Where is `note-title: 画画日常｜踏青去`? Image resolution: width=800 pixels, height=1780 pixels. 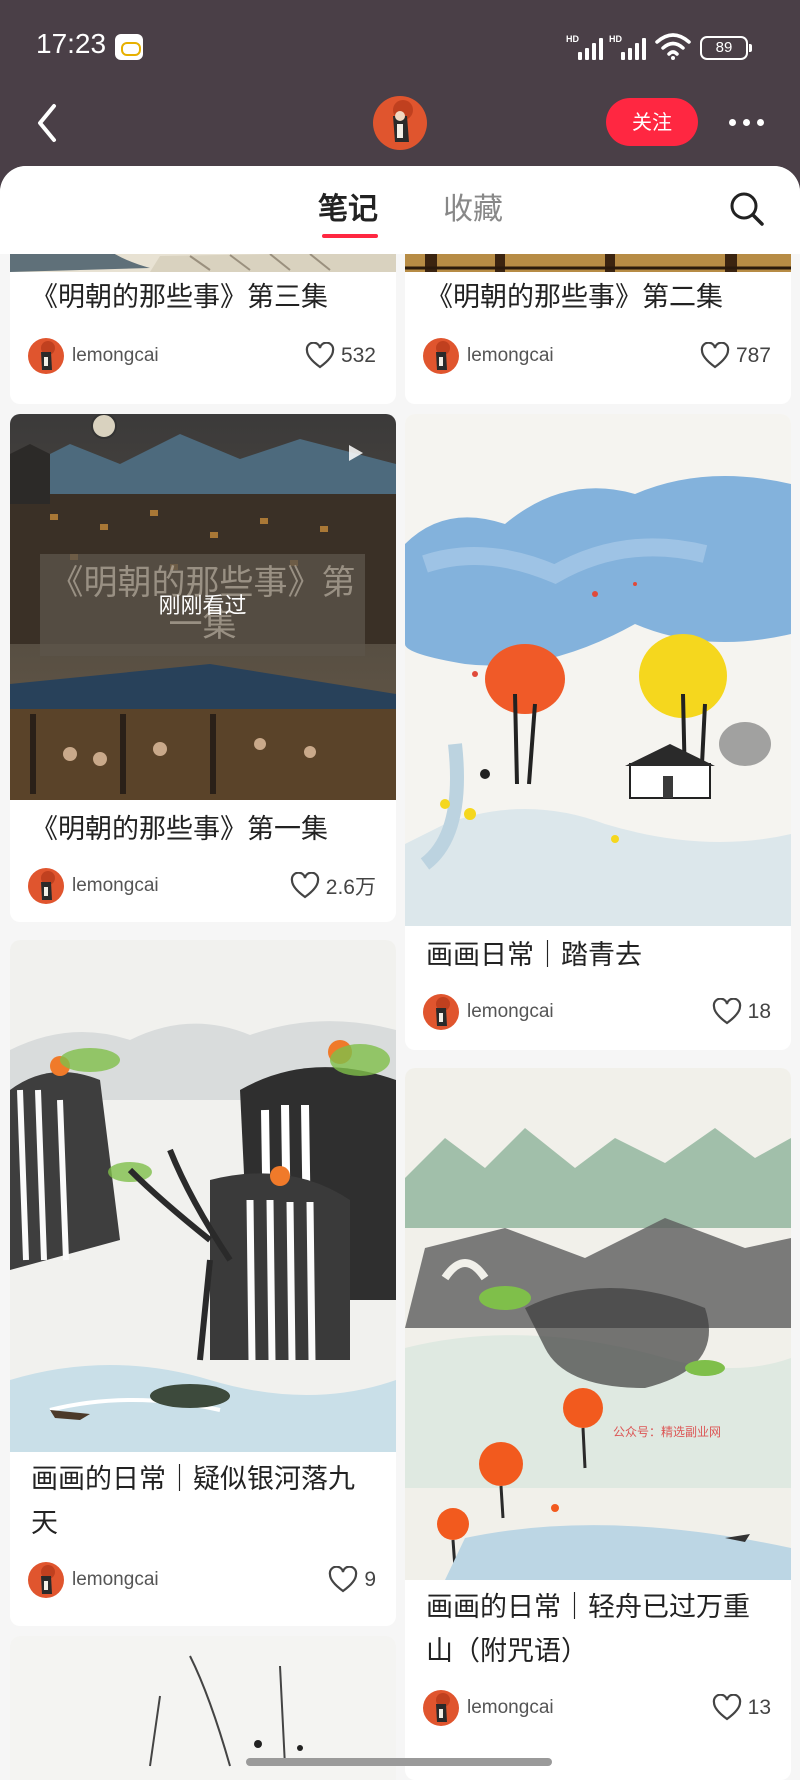
note-title: 画画日常｜踏青去 is located at coordinates (534, 955).